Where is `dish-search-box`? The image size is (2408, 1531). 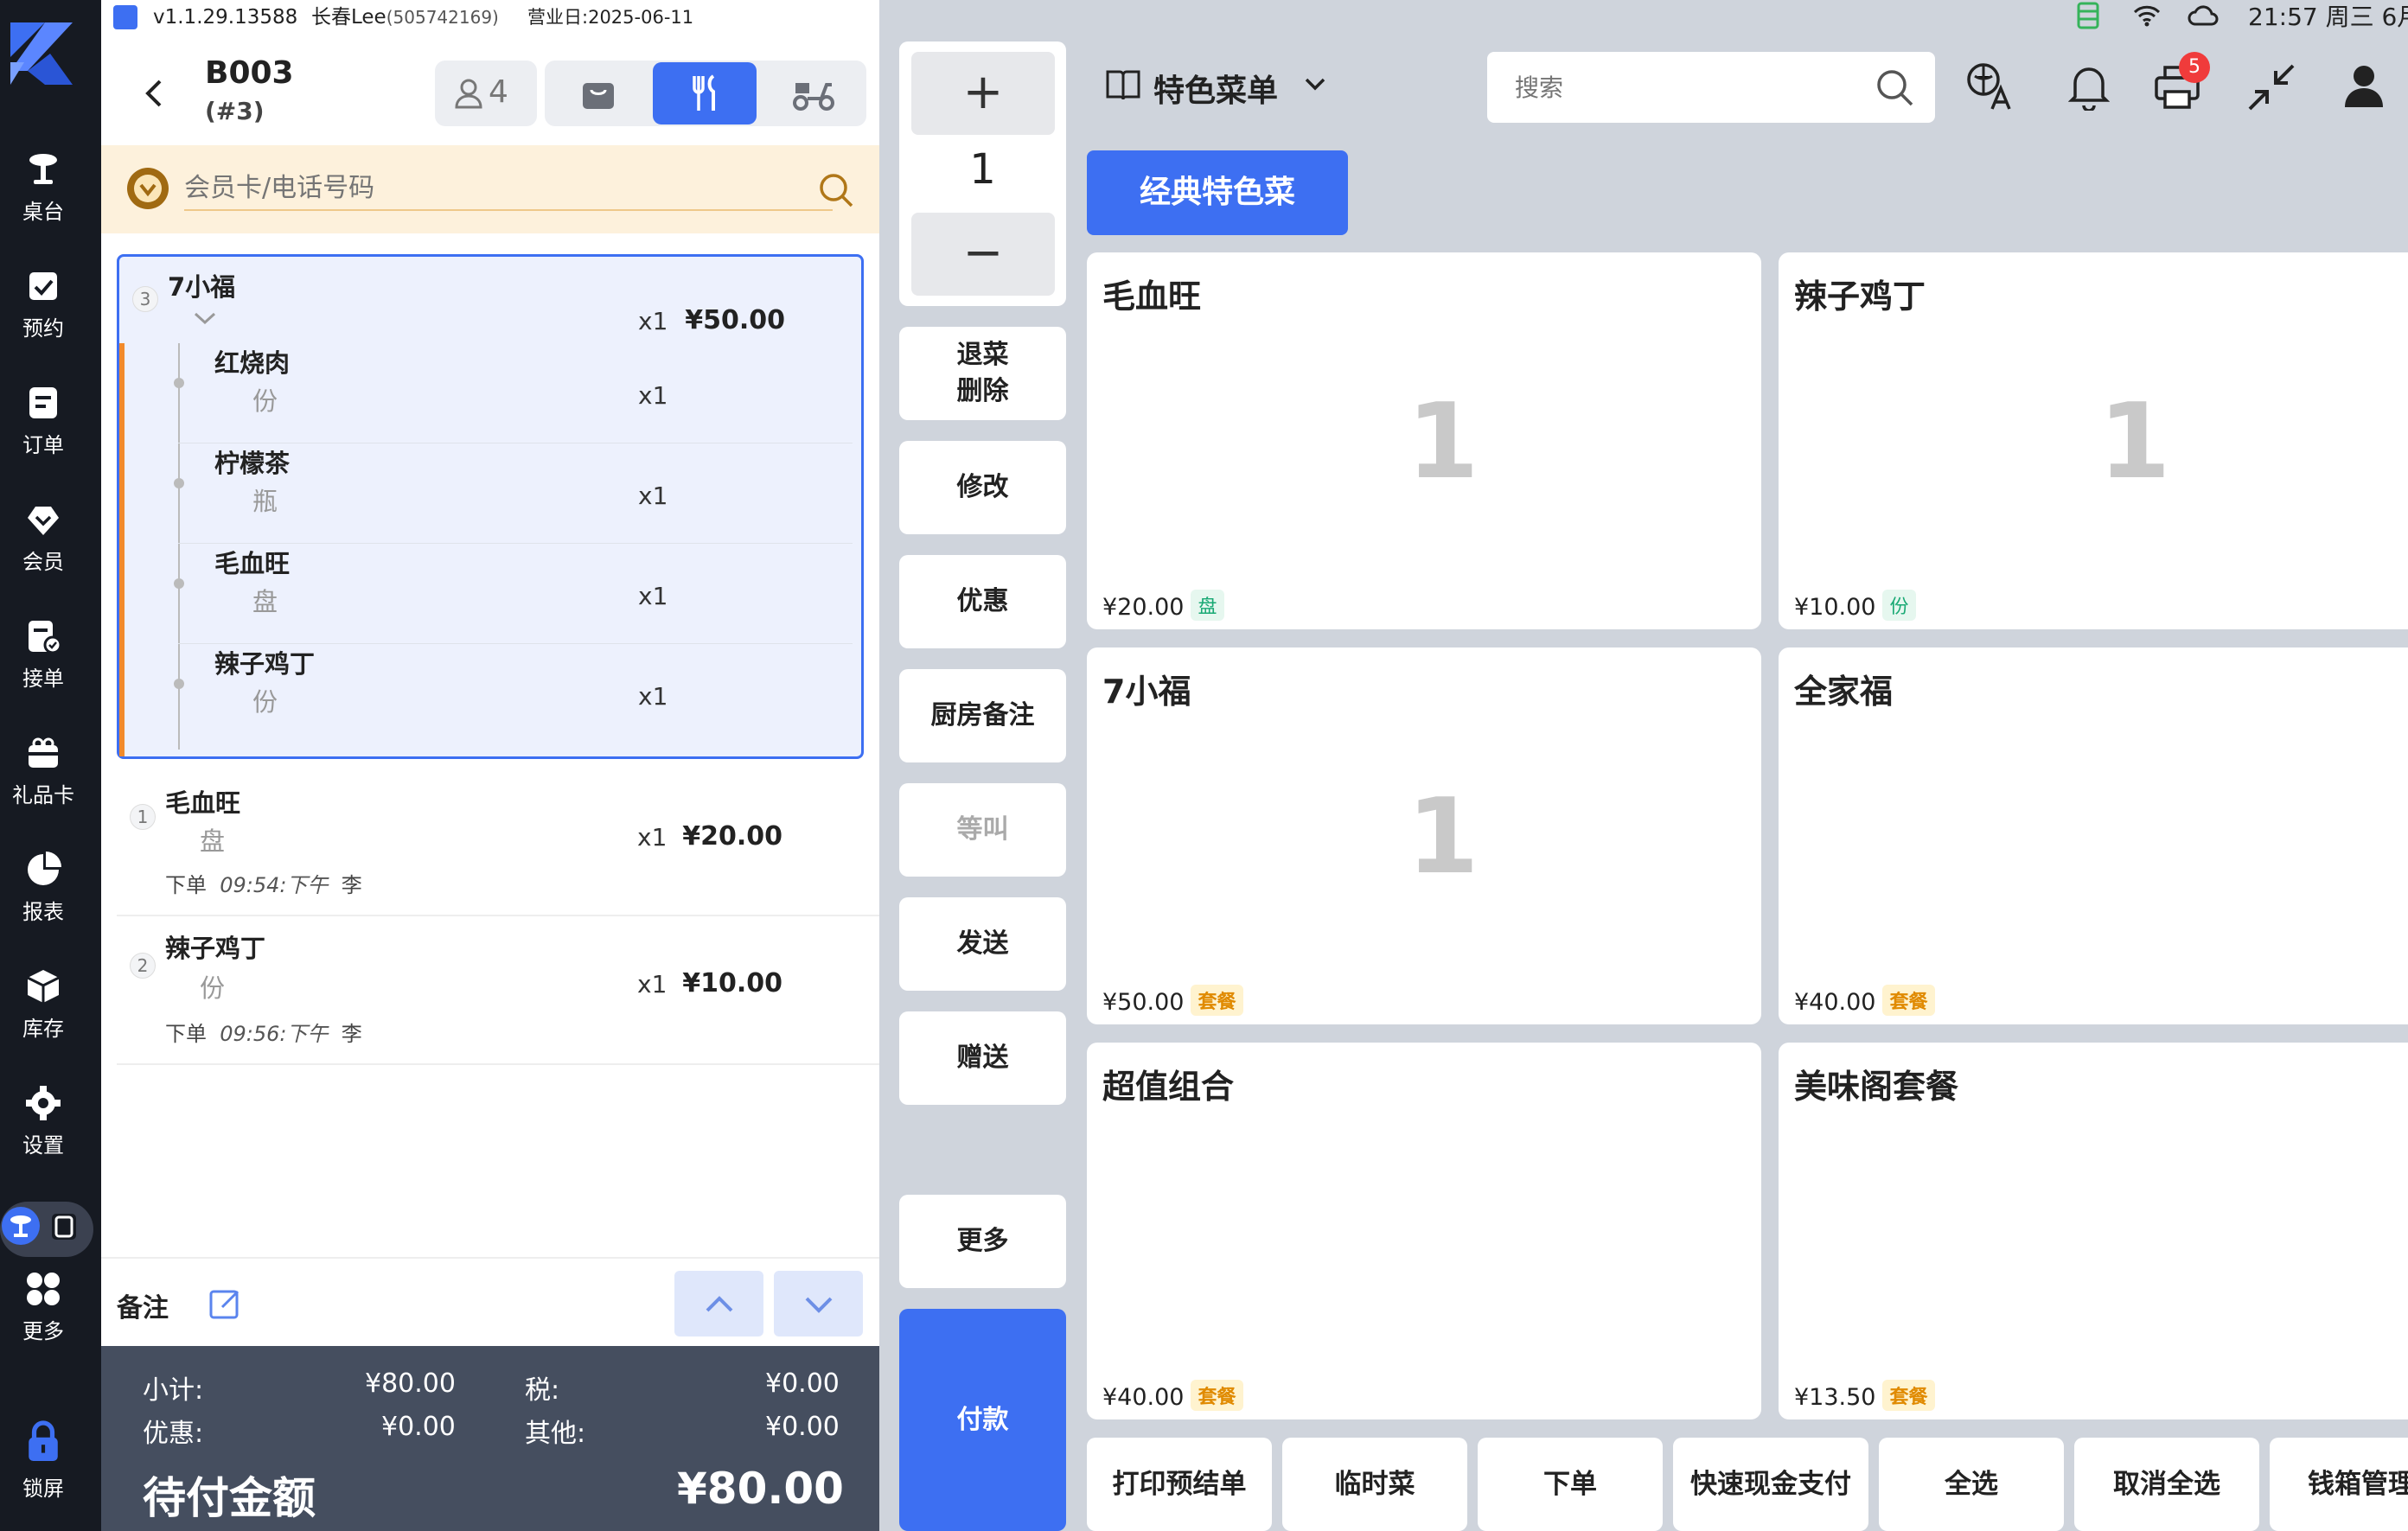
dish-search-box is located at coordinates (1711, 88).